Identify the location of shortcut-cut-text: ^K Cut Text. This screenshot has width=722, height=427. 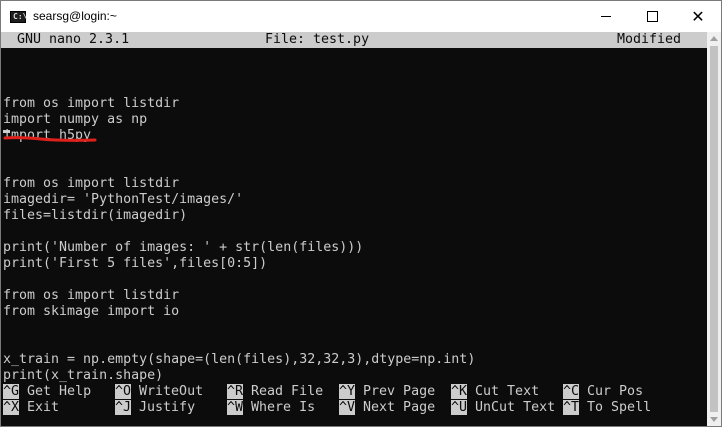
(495, 392).